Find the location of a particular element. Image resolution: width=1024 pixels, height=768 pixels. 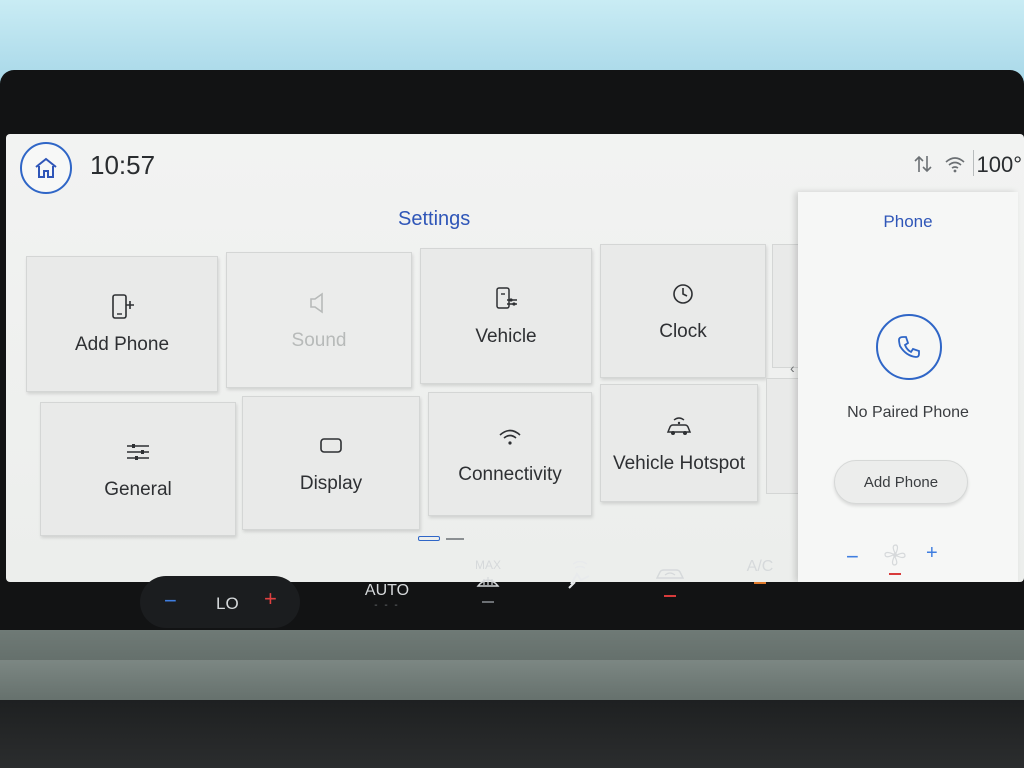

scroll-left-arrow: ‹ is located at coordinates (792, 368).